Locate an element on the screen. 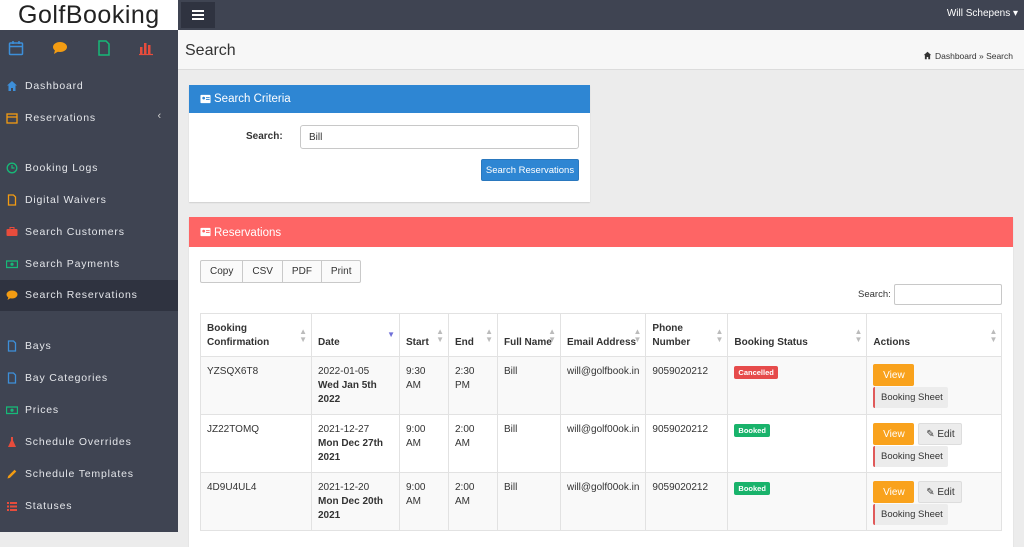  column-header-date: Date ▼ is located at coordinates (355, 335).